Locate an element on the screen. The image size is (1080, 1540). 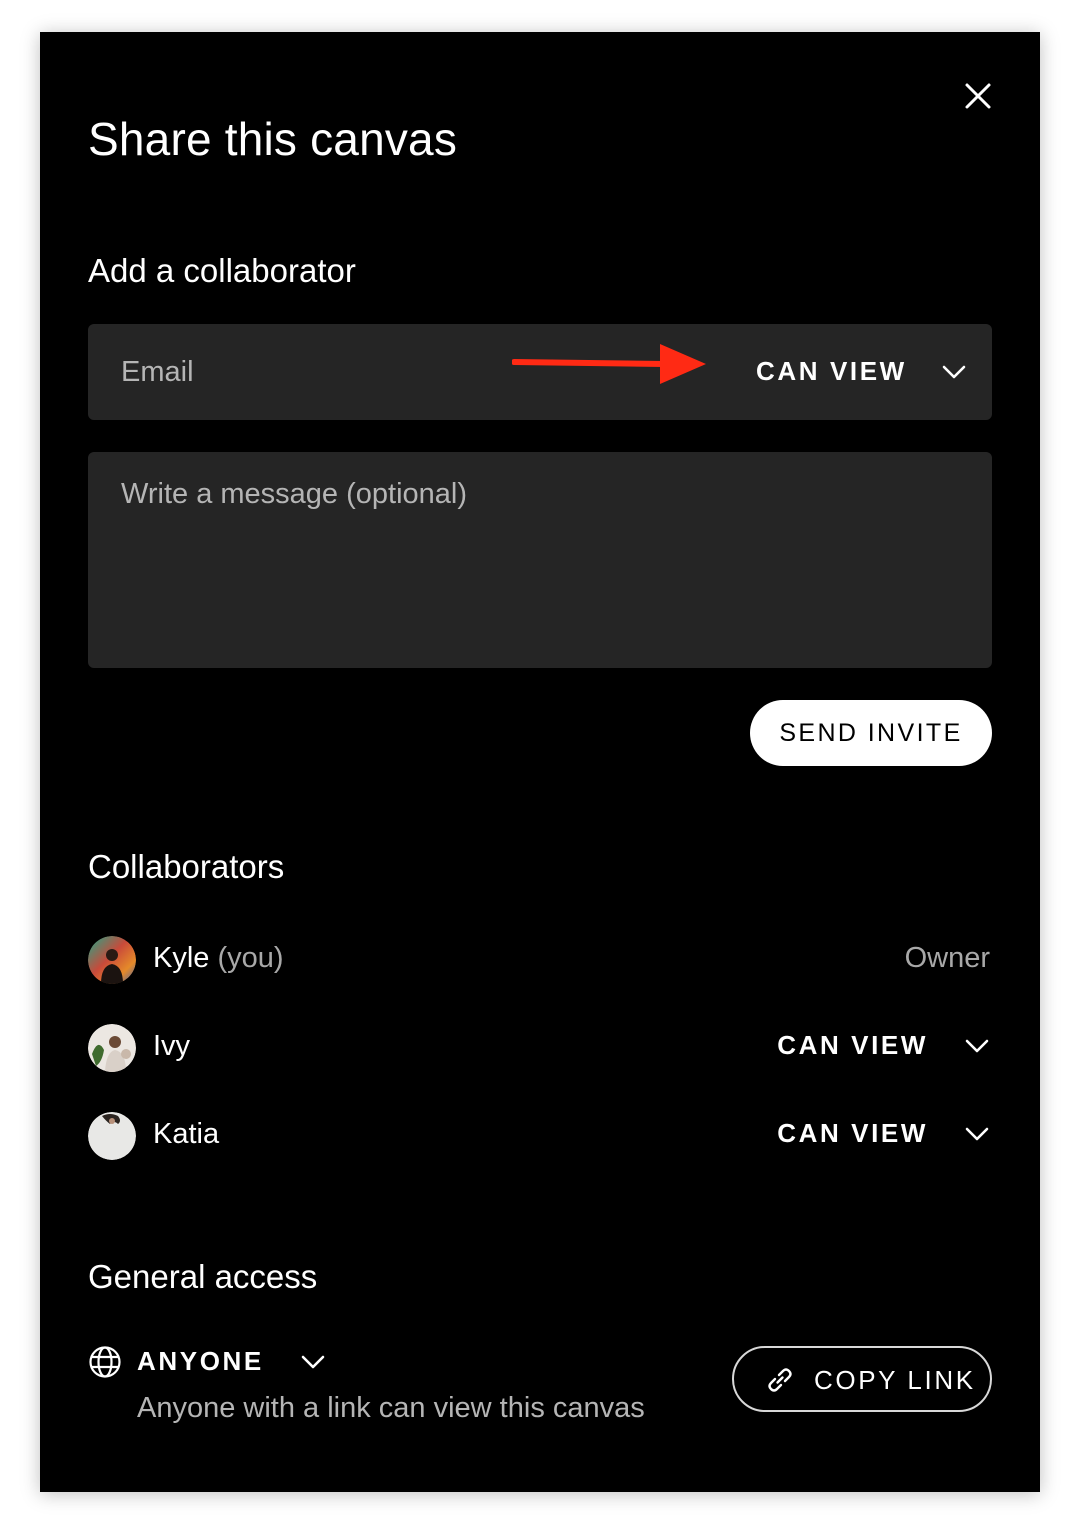
close-icon is located at coordinates (978, 96).